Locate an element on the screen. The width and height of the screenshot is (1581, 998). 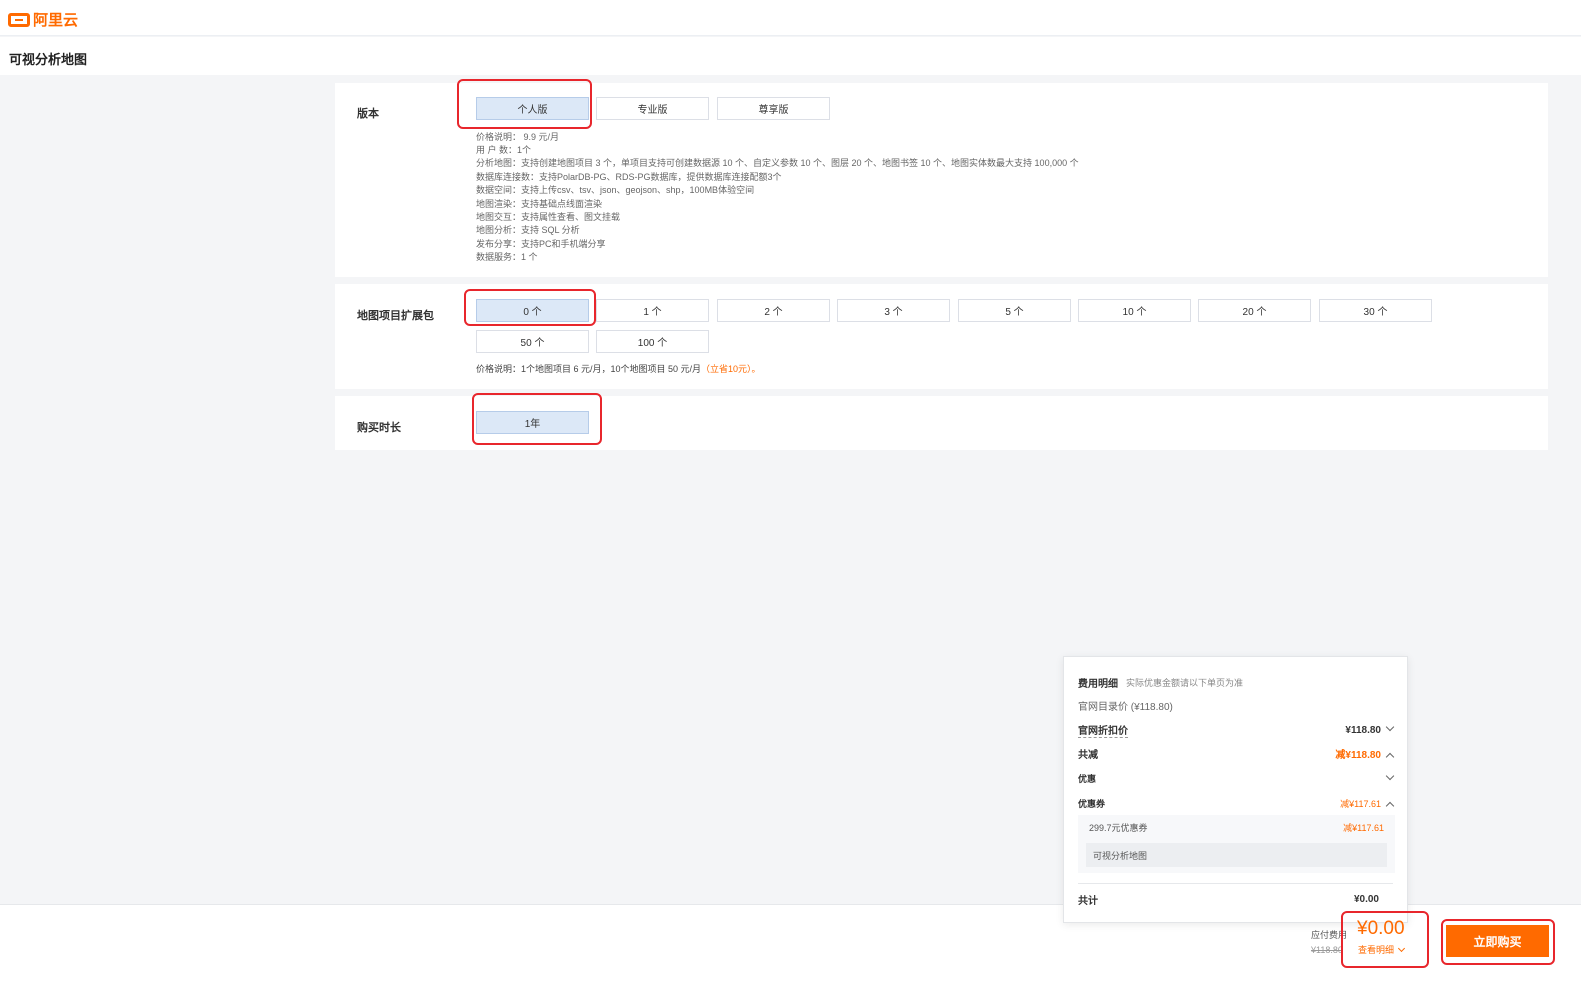
coupon-item: 299.7元优惠券 减¥117.61 is located at coordinates (1236, 828).